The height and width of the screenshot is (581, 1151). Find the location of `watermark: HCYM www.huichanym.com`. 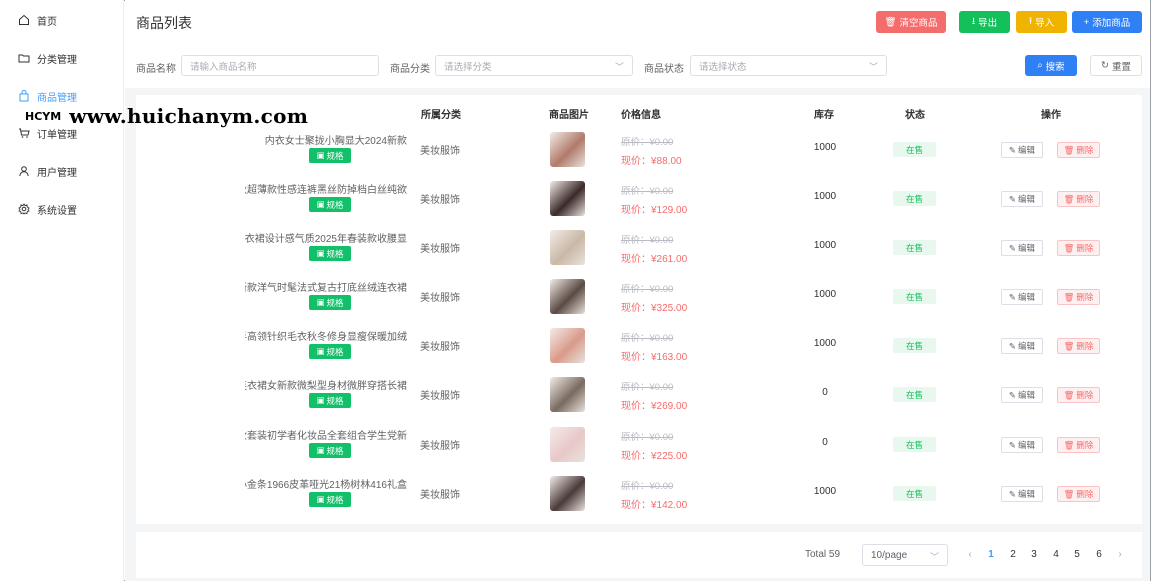

watermark: HCYM www.huichanym.com is located at coordinates (166, 116).